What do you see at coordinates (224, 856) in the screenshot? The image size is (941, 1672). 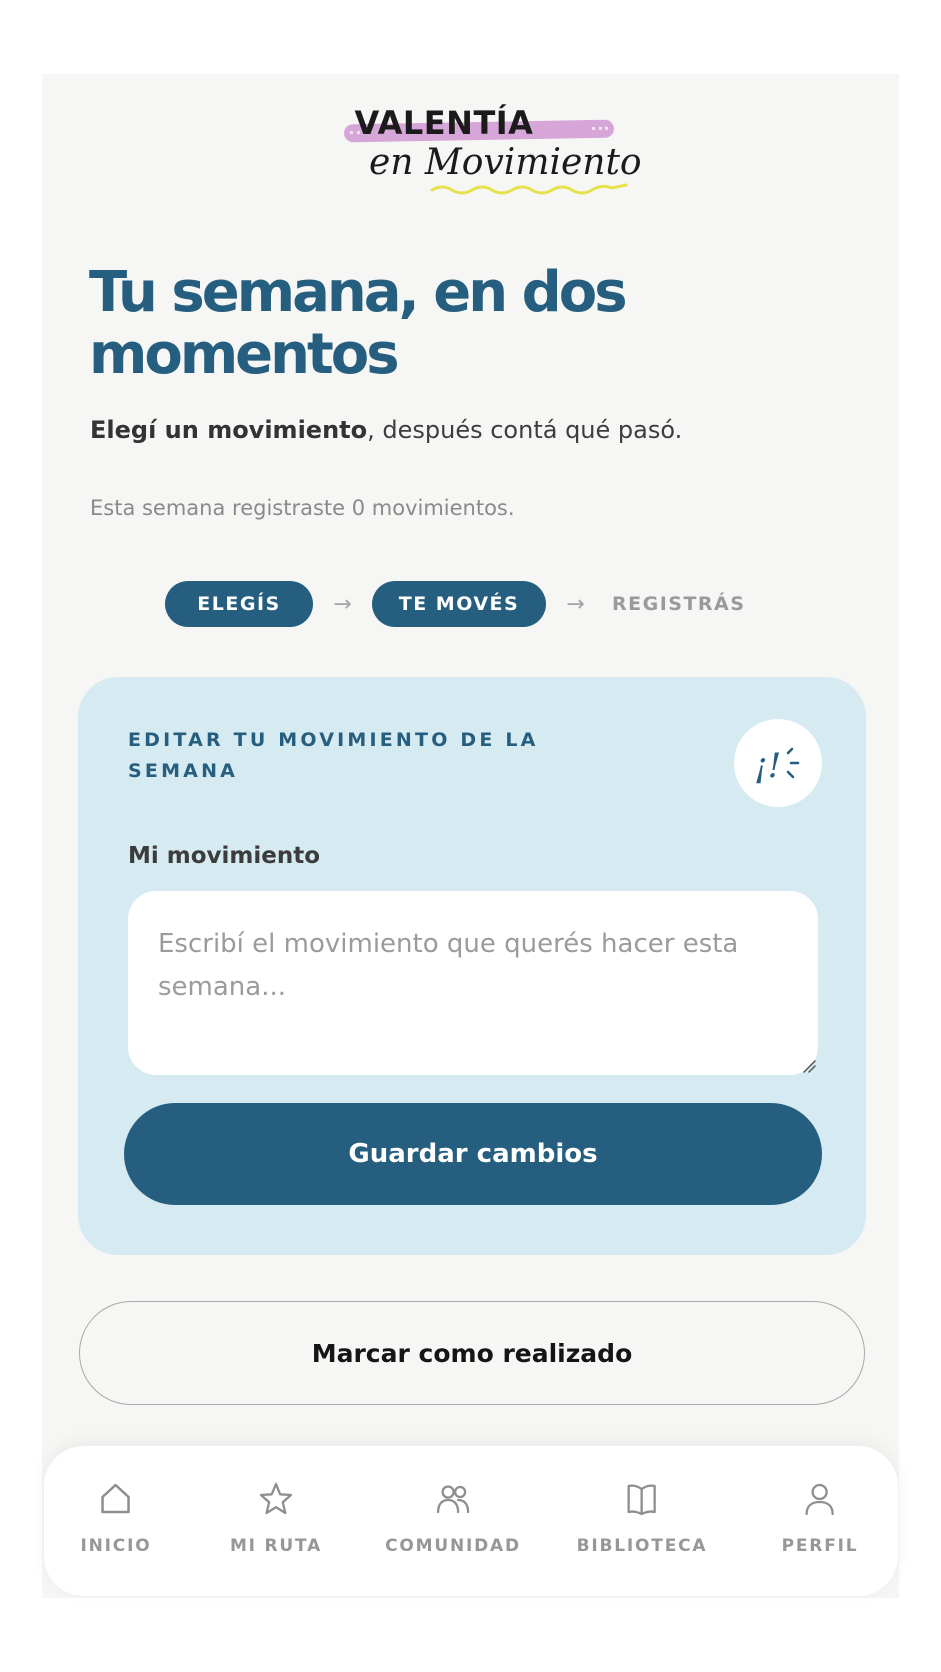 I see `movement-field-label: Mi movimiento` at bounding box center [224, 856].